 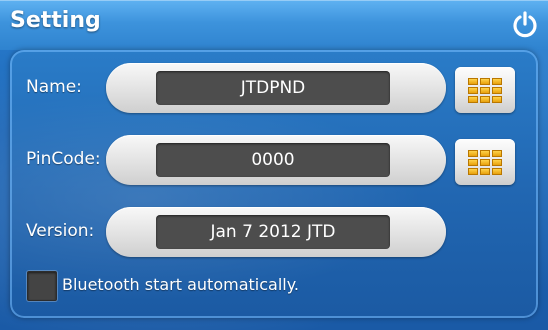 What do you see at coordinates (63, 159) in the screenshot?
I see `pincode-label: PinCode:` at bounding box center [63, 159].